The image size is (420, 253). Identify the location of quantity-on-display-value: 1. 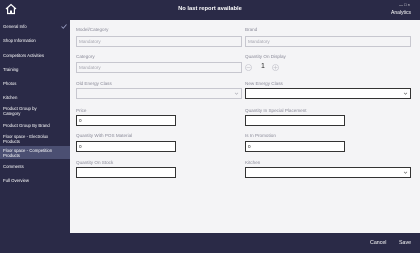
(263, 66).